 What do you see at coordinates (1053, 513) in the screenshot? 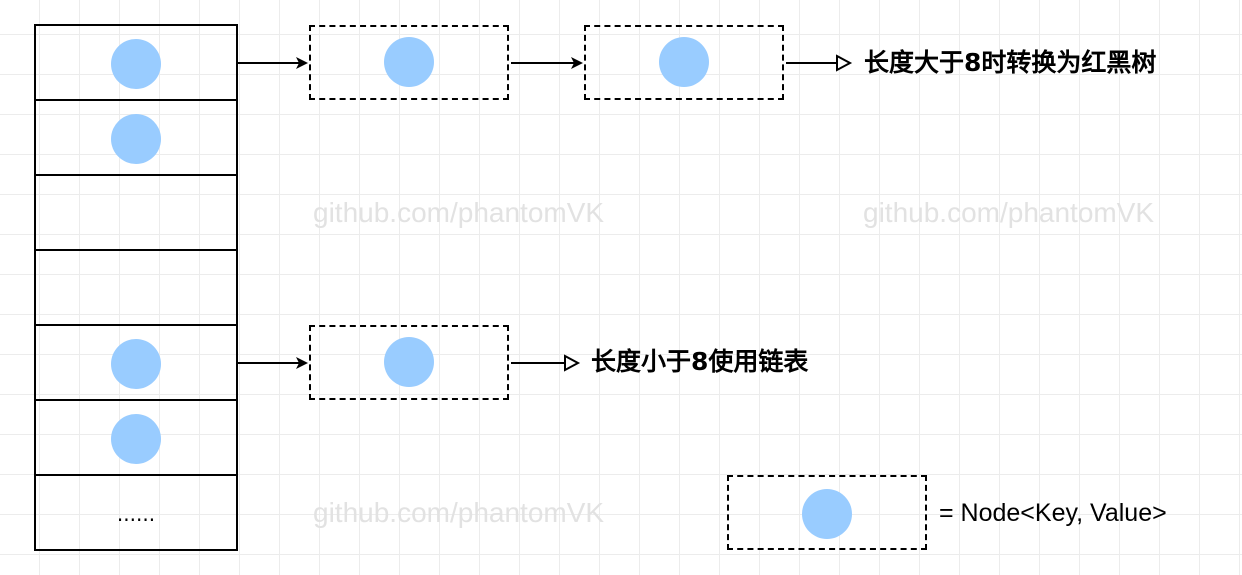
I see `legend-label: = Node<Key, Value>` at bounding box center [1053, 513].